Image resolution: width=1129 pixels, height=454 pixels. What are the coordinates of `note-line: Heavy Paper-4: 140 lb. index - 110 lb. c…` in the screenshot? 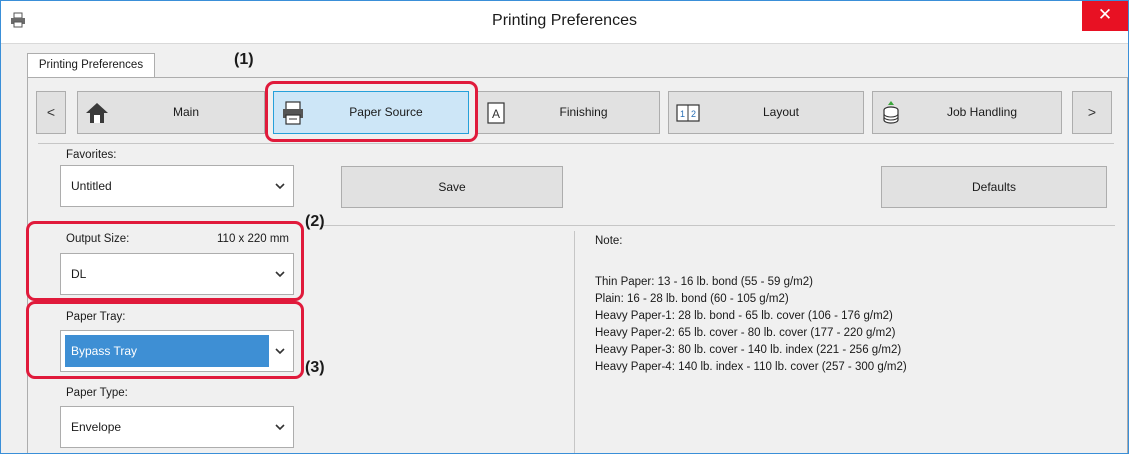 It's located at (751, 367).